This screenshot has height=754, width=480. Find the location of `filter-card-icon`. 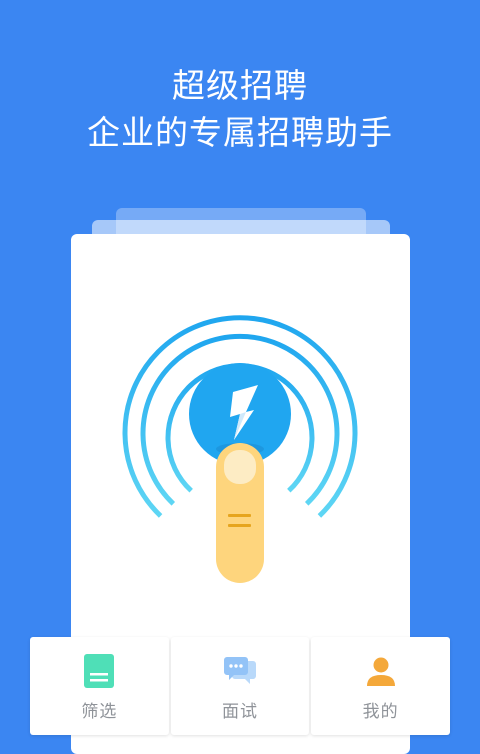

filter-card-icon is located at coordinates (99, 671).